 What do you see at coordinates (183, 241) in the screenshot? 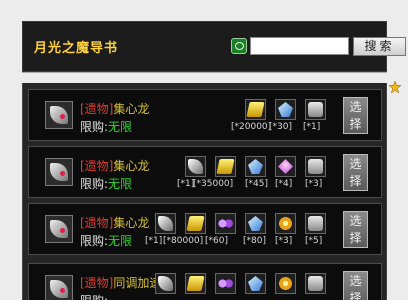
I see `item-quantity: [*80000]` at bounding box center [183, 241].